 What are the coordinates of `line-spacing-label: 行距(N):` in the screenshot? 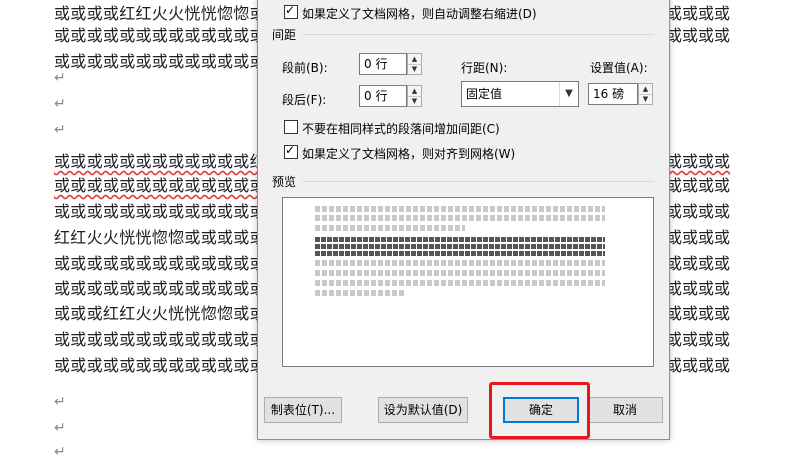 It's located at (484, 68).